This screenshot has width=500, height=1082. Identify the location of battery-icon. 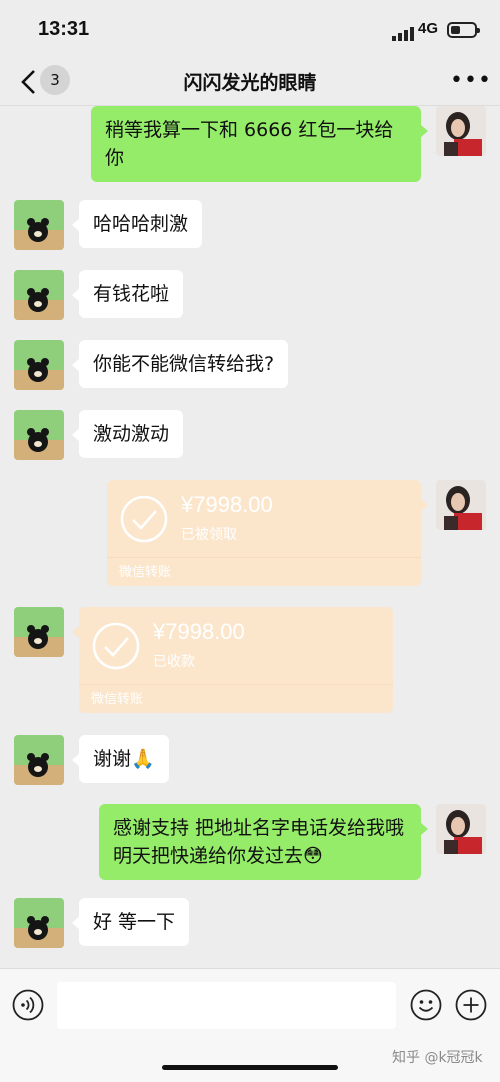
(463, 30).